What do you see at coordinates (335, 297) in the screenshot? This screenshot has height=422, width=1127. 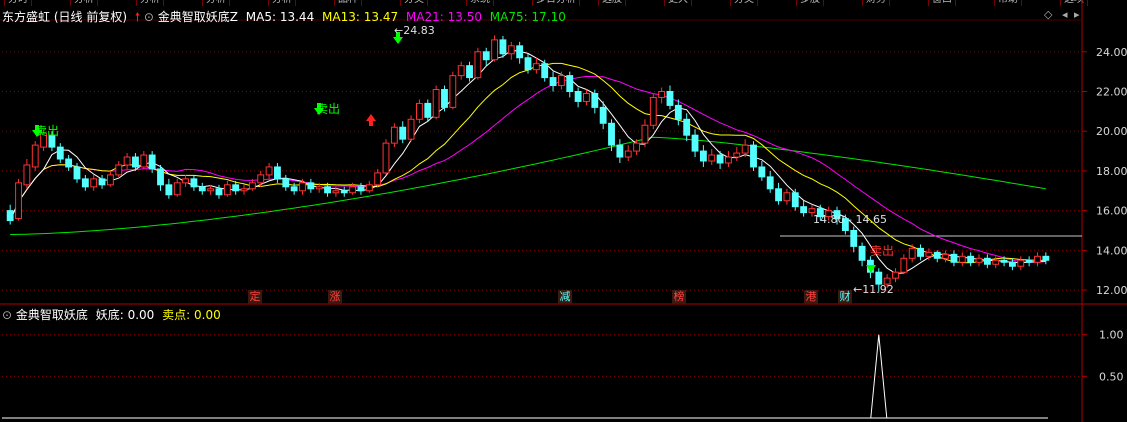 I see `event-marker: 涨` at bounding box center [335, 297].